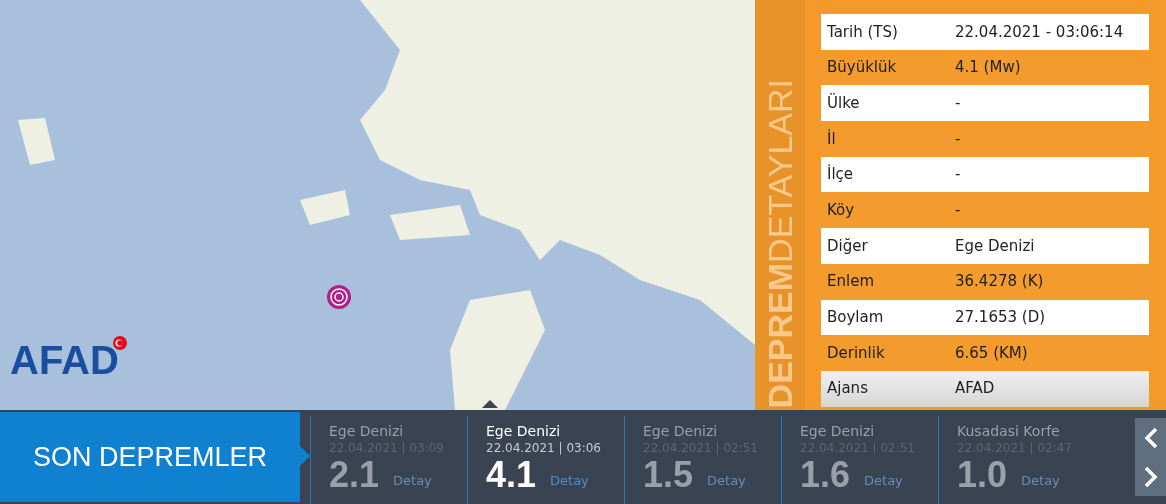 The image size is (1166, 504). Describe the element at coordinates (1009, 431) in the screenshot. I see `quake-place: Kusadasi Korfe` at that location.